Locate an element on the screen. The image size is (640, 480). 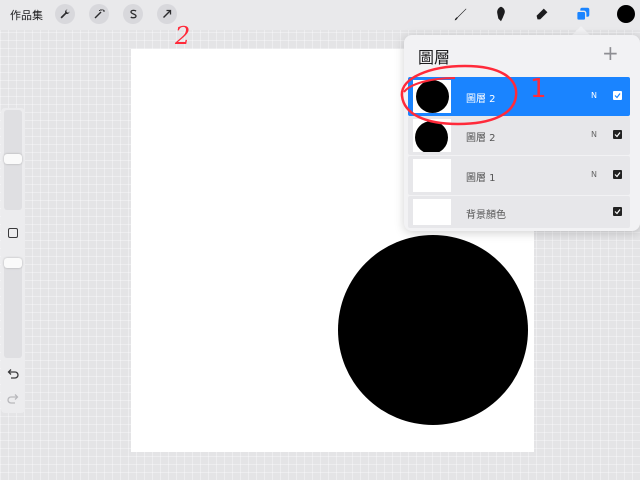
annotation-overlay is located at coordinates (459, 95).